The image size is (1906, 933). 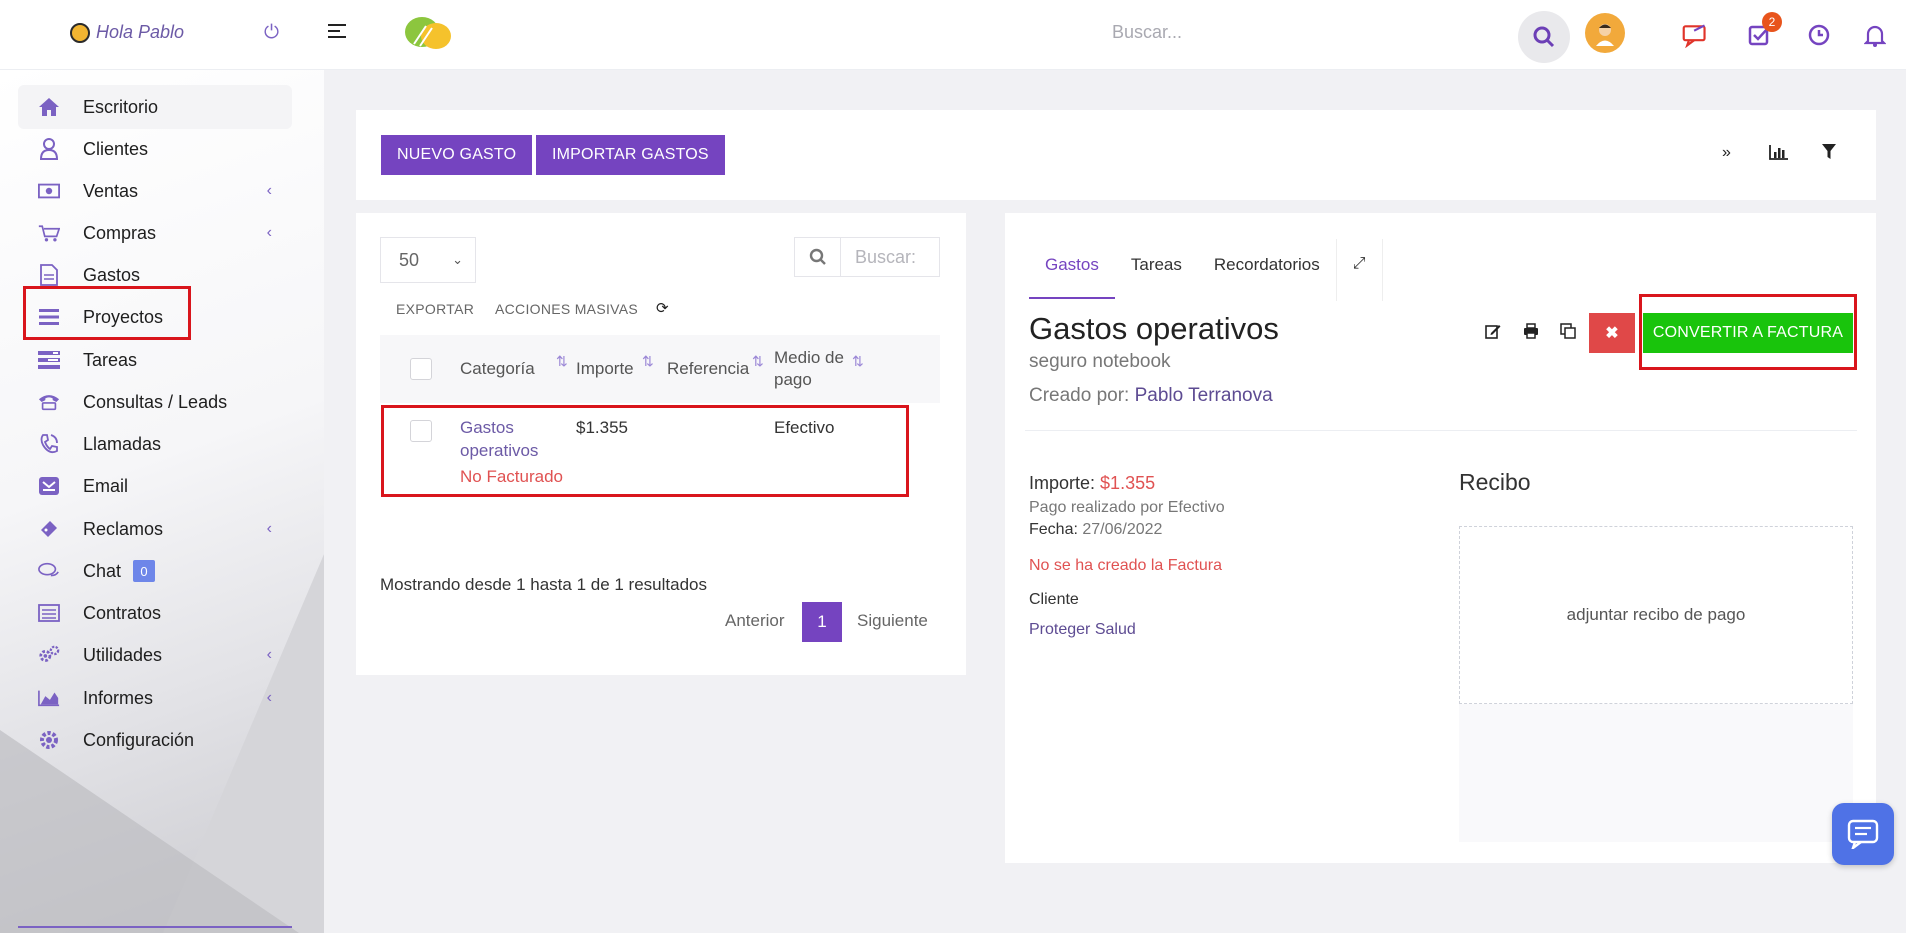 What do you see at coordinates (809, 369) in the screenshot?
I see `column-header-payment: Medio de pago` at bounding box center [809, 369].